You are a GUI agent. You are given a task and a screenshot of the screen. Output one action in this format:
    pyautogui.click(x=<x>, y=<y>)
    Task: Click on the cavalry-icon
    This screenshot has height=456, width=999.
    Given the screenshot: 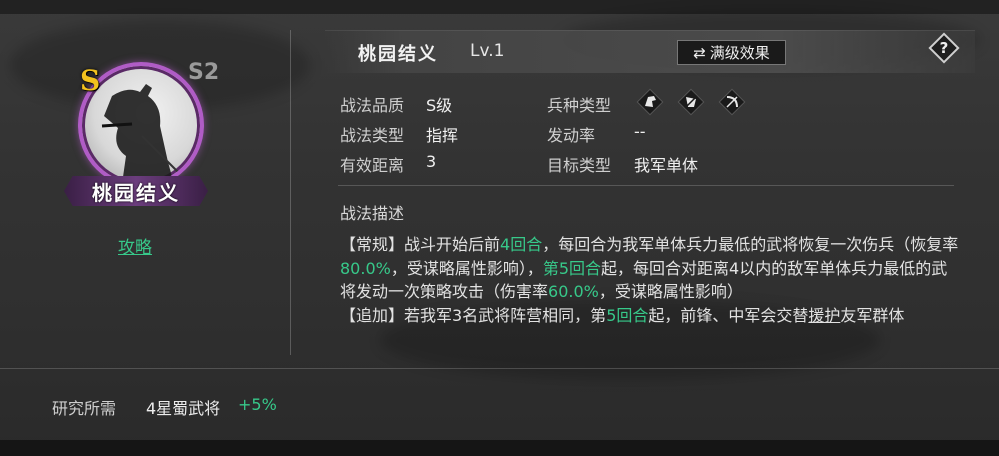 What is the action you would take?
    pyautogui.click(x=650, y=102)
    